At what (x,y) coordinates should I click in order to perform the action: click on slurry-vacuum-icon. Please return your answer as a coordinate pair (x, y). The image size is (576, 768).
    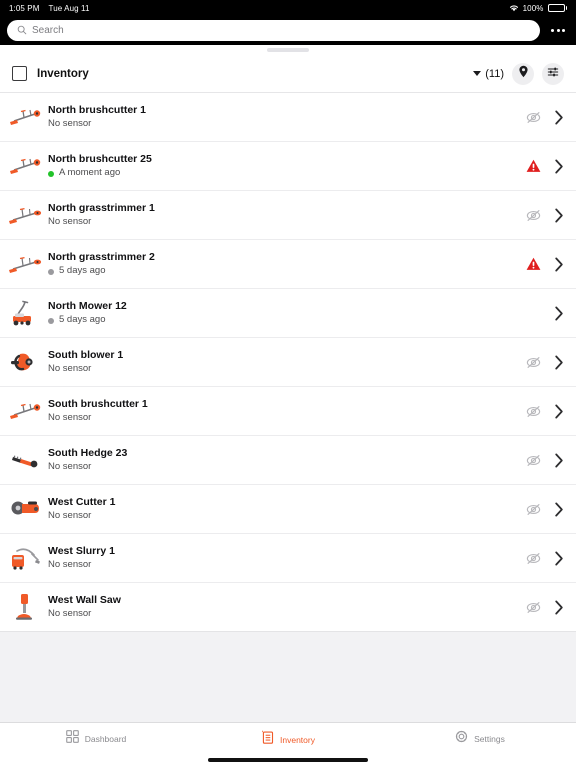
    Looking at the image, I should click on (26, 558).